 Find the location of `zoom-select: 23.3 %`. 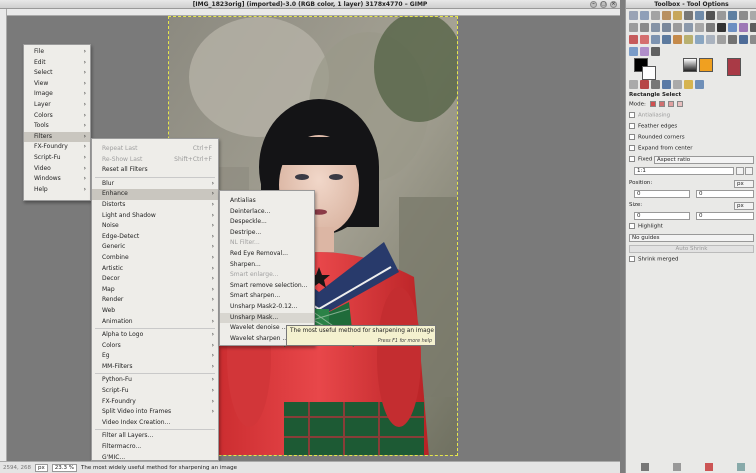

zoom-select: 23.3 % is located at coordinates (64, 467).